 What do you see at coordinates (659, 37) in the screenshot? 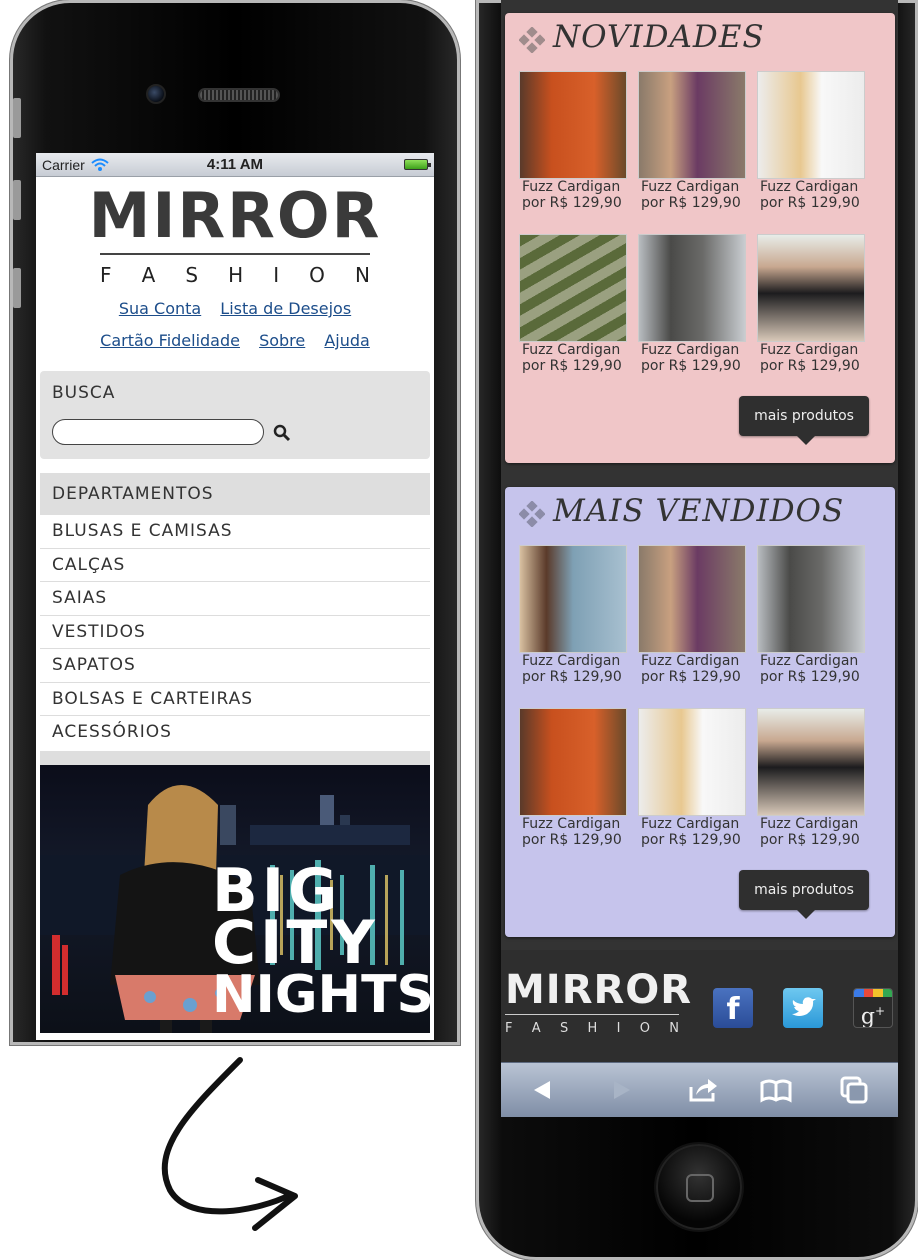
I see `novidades-title: NOVIDADES` at bounding box center [659, 37].